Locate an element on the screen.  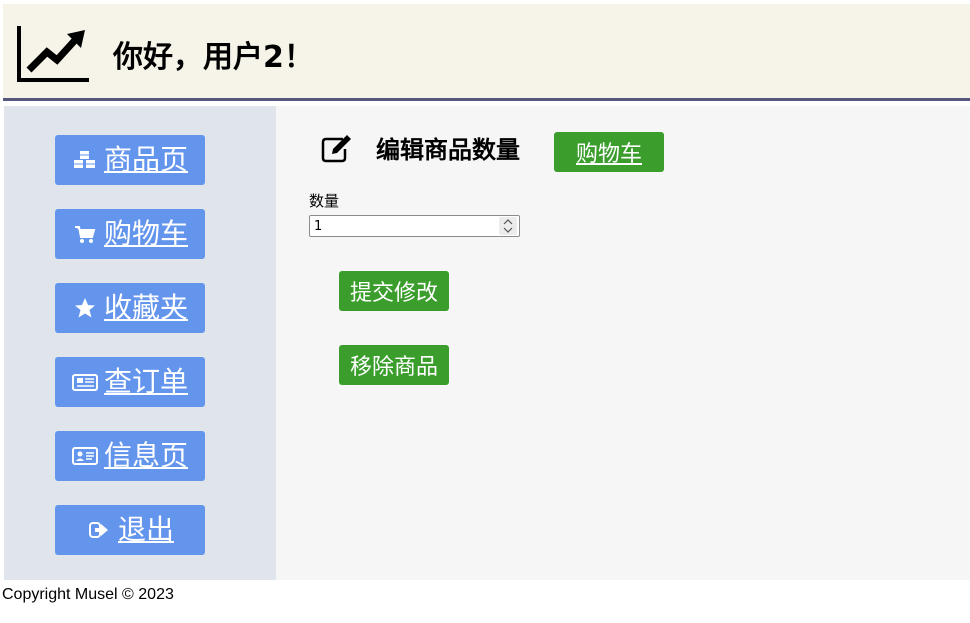
trending-up-chart-icon is located at coordinates (53, 54).